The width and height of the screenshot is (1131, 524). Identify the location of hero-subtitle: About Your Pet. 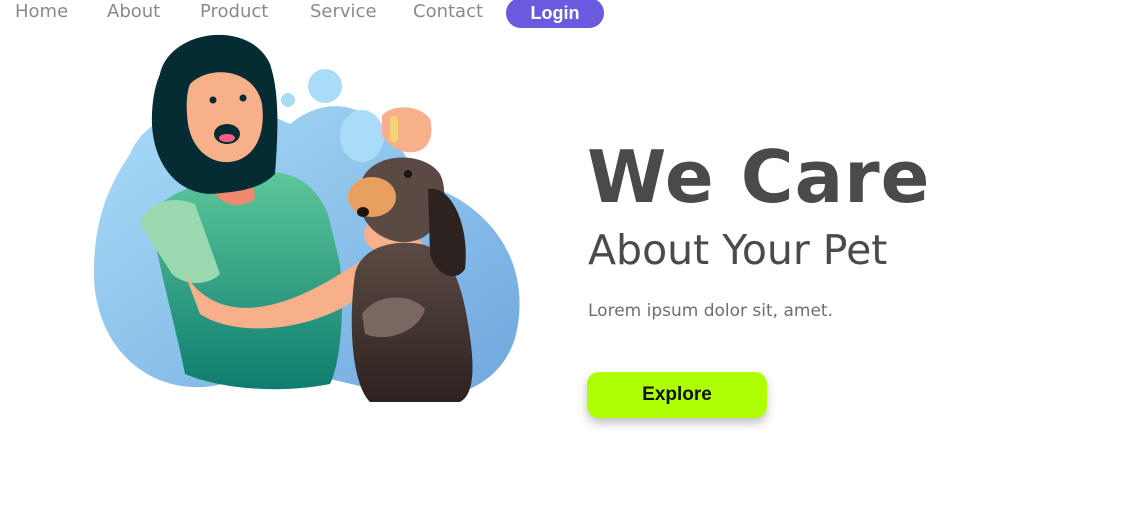
(738, 250).